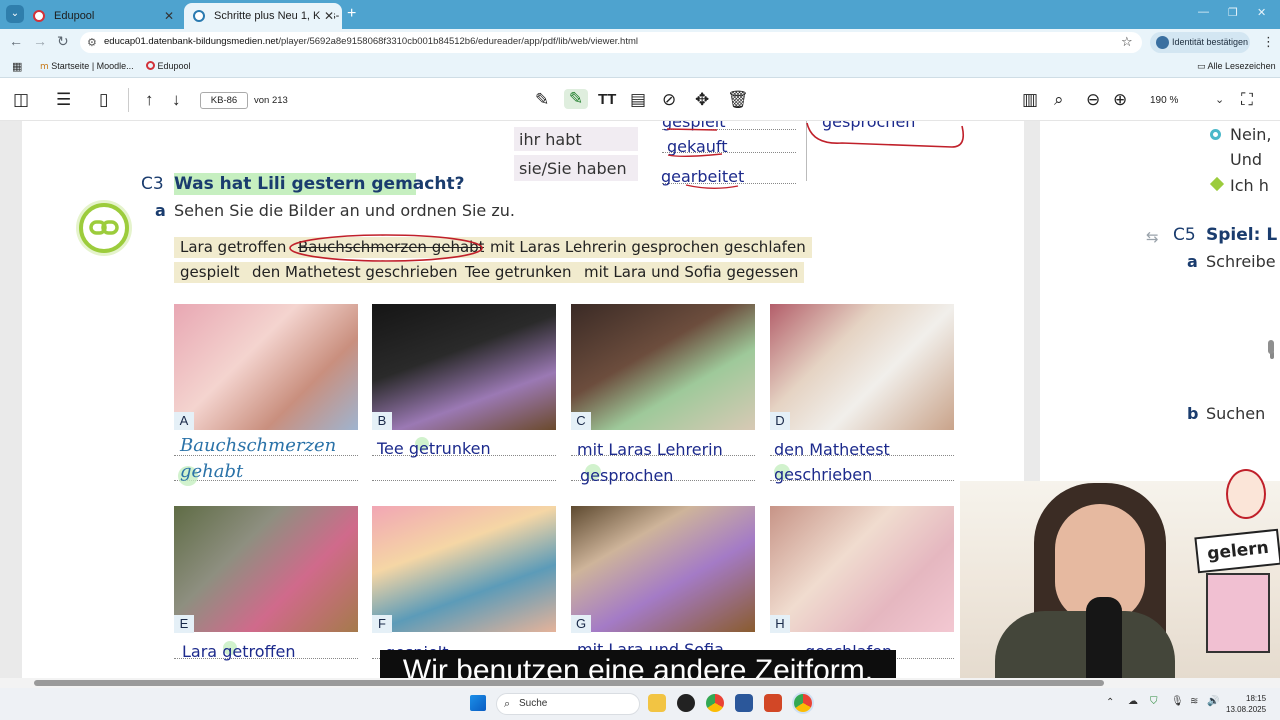  What do you see at coordinates (627, 475) in the screenshot?
I see `typed-answer: gesprochen` at bounding box center [627, 475].